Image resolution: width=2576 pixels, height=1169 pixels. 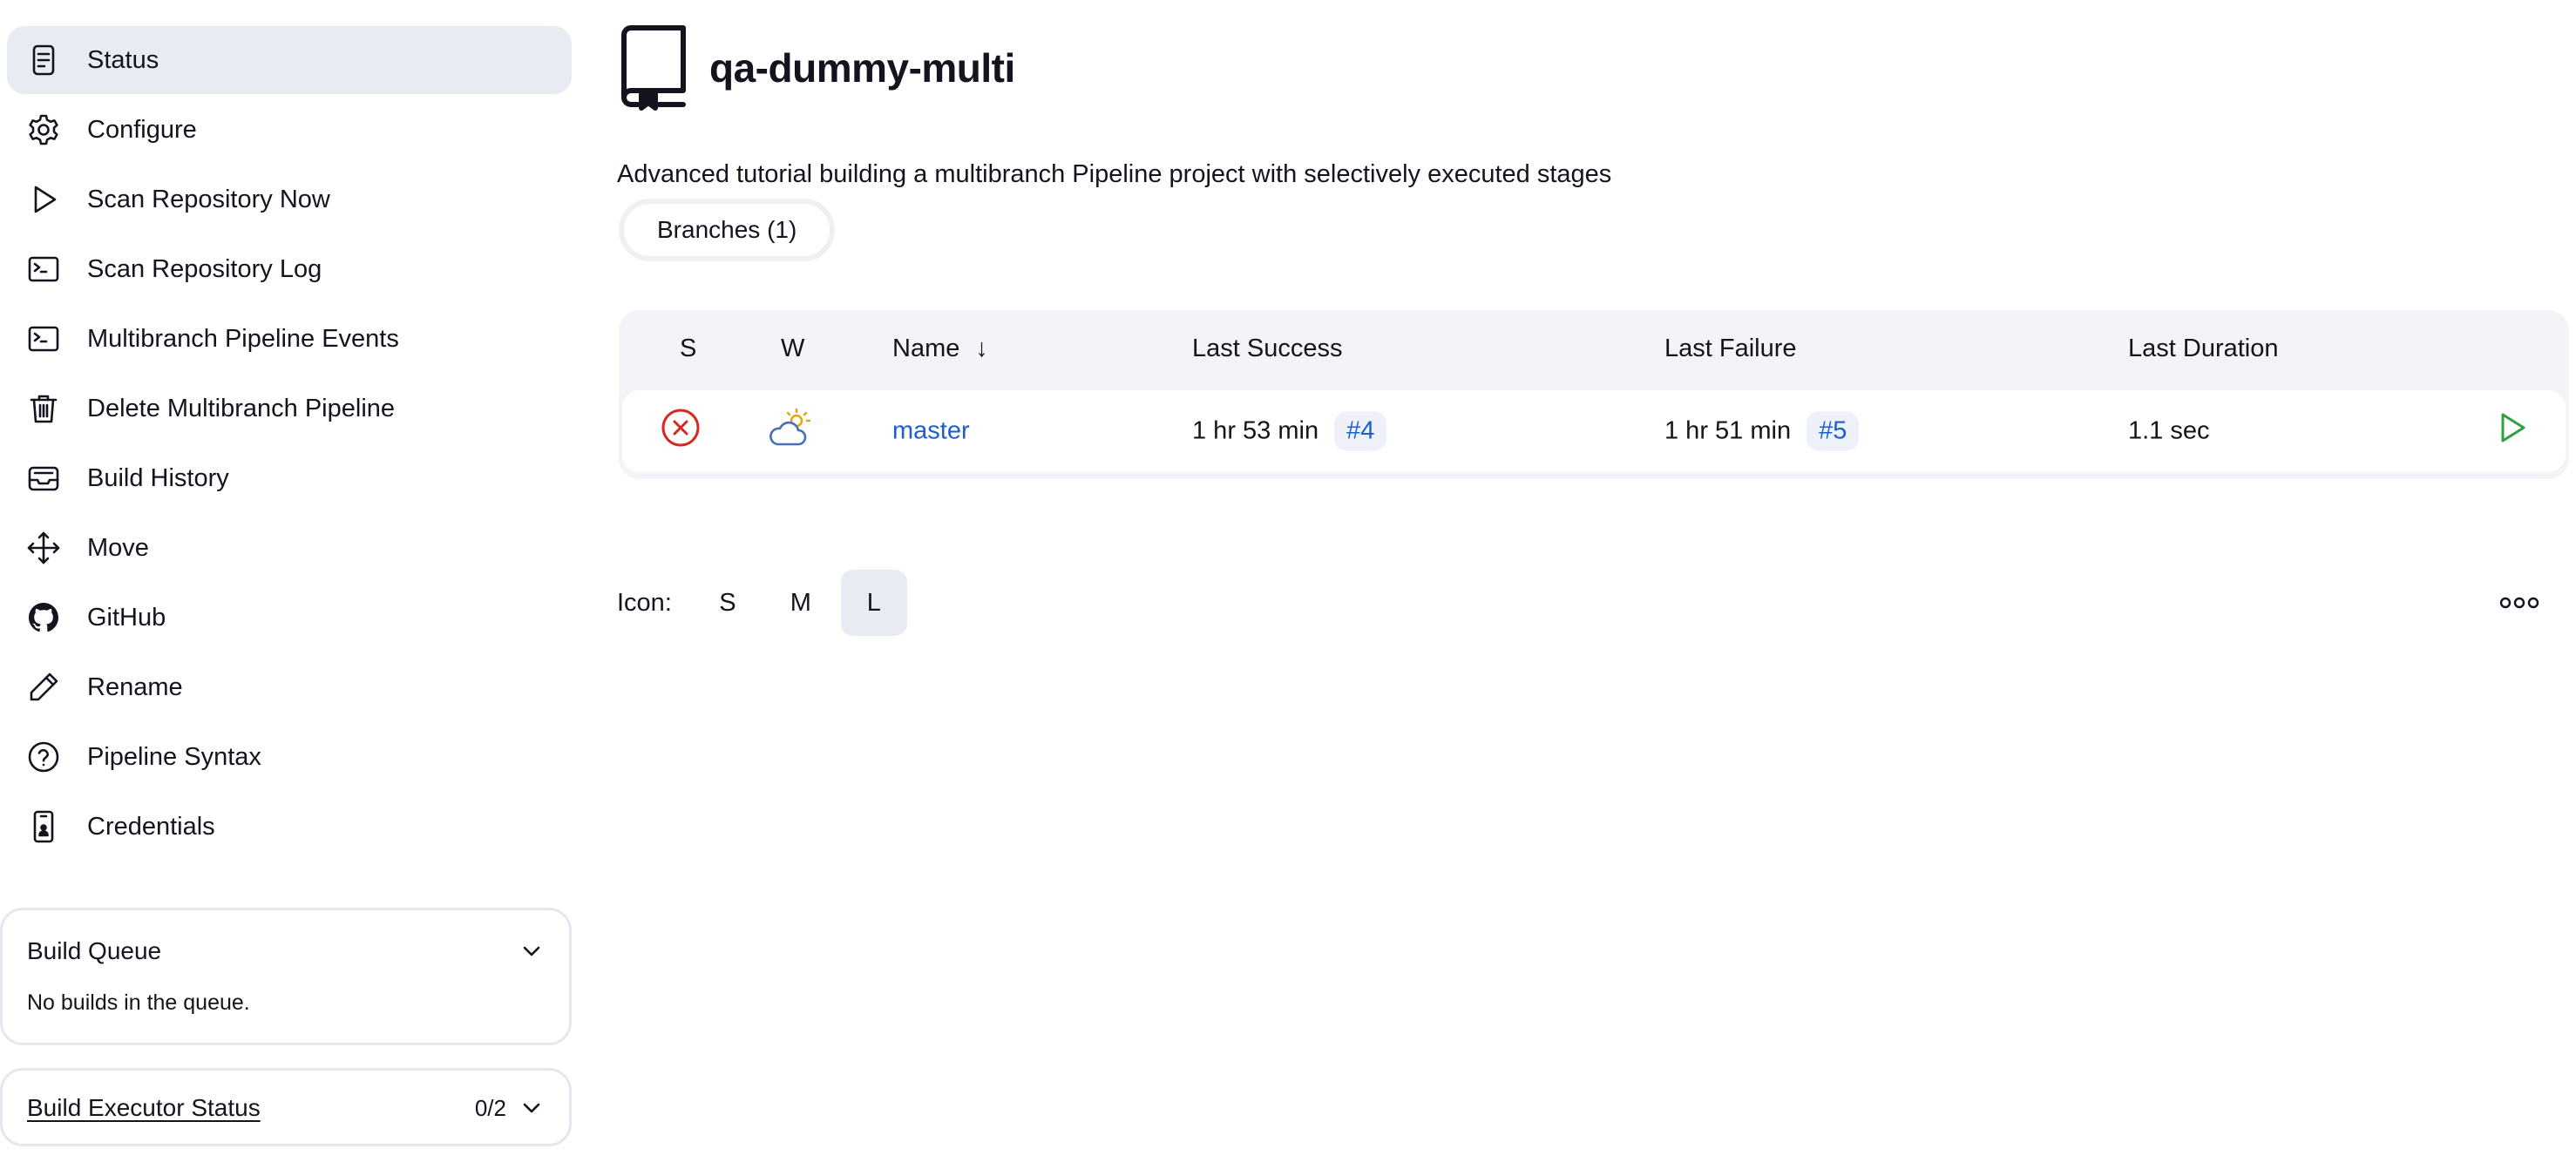 I want to click on sidebar-item-label: Credentials, so click(x=151, y=826).